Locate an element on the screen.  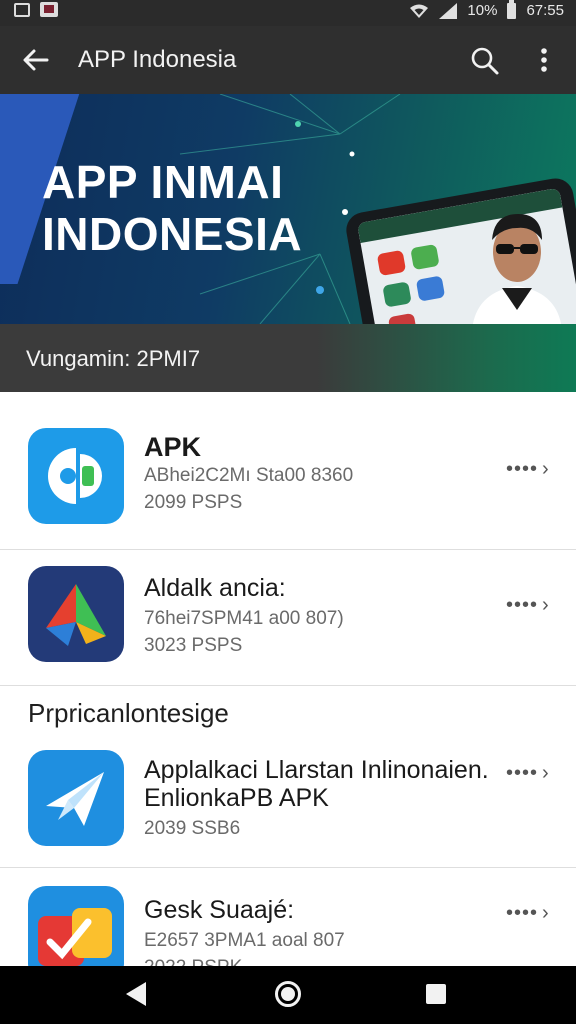
app-name: APK is located at coordinates (173, 447).